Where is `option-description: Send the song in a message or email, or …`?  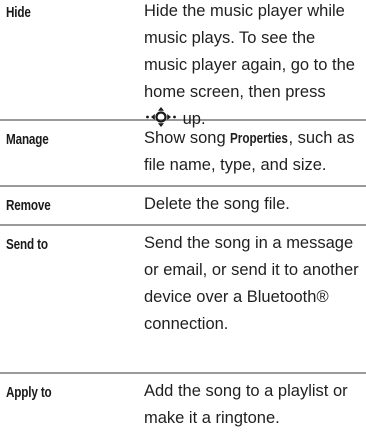
option-description: Send the song in a message or email, or … is located at coordinates (251, 283).